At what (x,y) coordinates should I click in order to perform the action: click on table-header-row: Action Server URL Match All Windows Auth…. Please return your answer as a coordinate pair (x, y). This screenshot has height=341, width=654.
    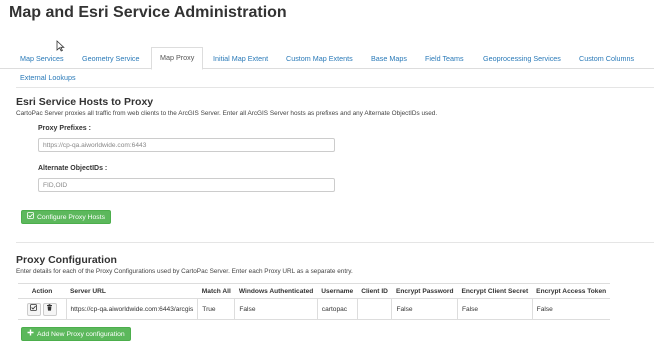
    Looking at the image, I should click on (314, 291).